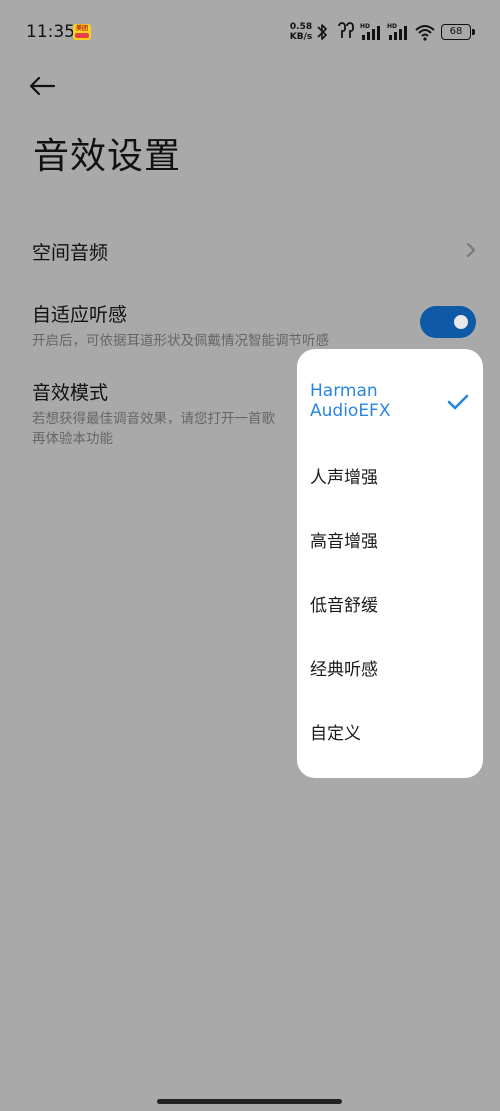  Describe the element at coordinates (301, 37) in the screenshot. I see `net-speed-unit: KB/s` at that location.